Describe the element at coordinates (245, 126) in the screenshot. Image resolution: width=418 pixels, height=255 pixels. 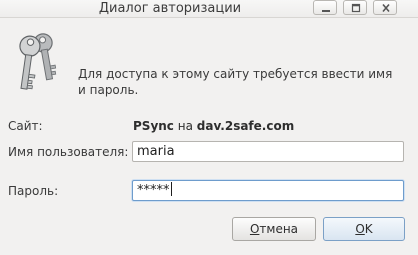
I see `site-host: dav.2safe.com` at that location.